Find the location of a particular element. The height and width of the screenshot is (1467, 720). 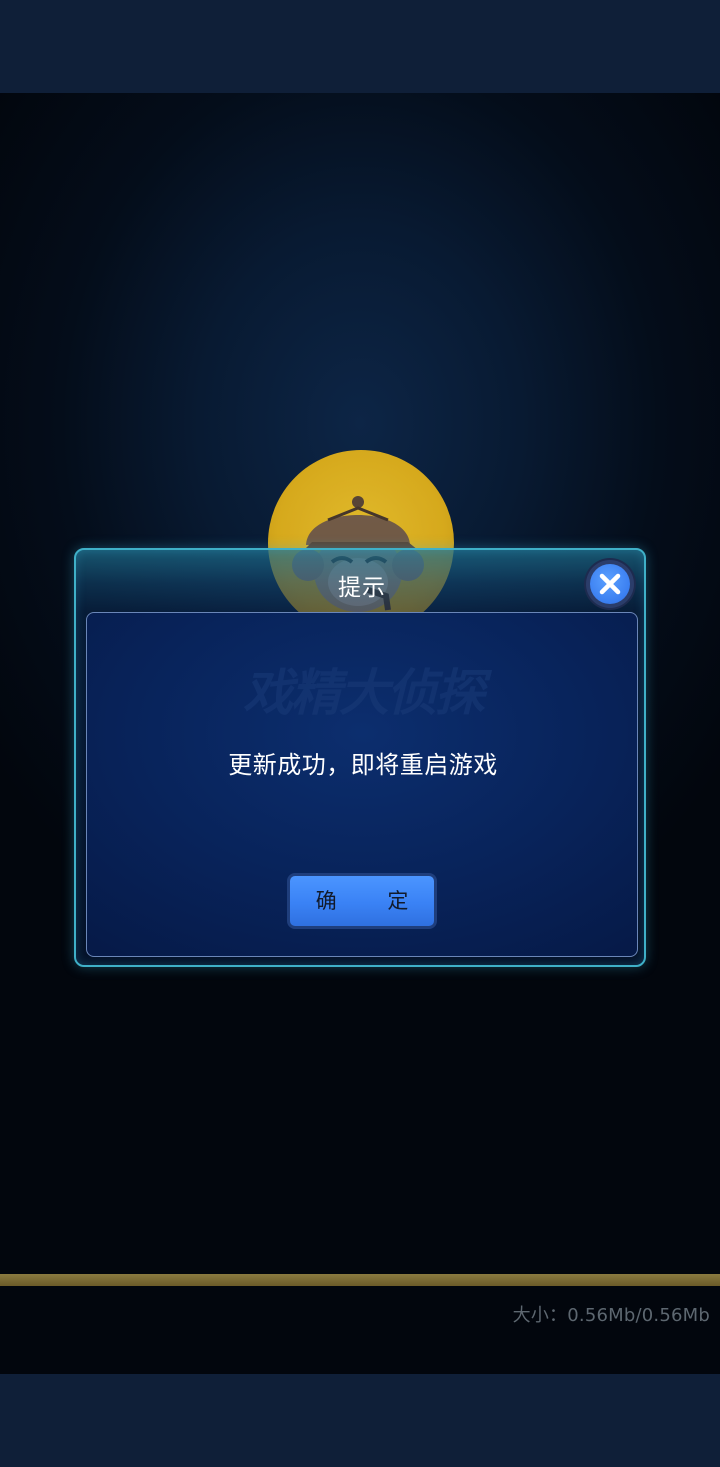

close-button is located at coordinates (610, 584).